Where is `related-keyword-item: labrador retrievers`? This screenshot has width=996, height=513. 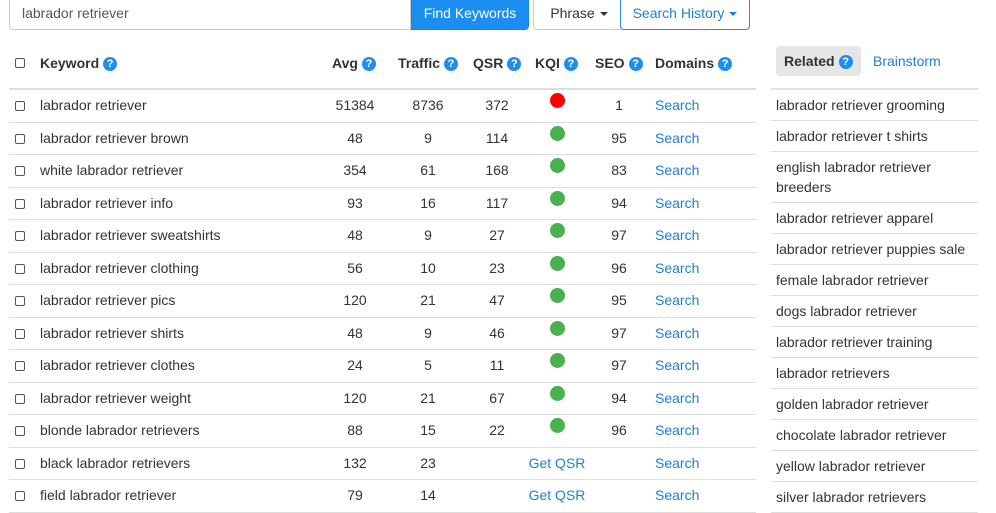
related-keyword-item: labrador retrievers is located at coordinates (874, 373).